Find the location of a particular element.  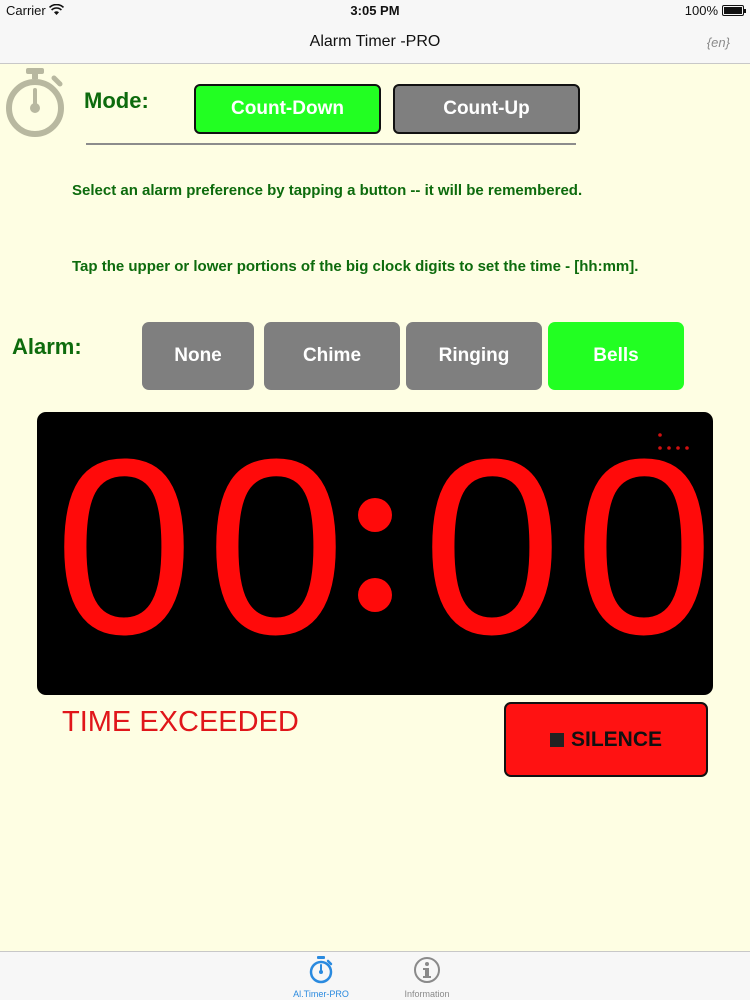

clock-colon-bottom is located at coordinates (375, 595).